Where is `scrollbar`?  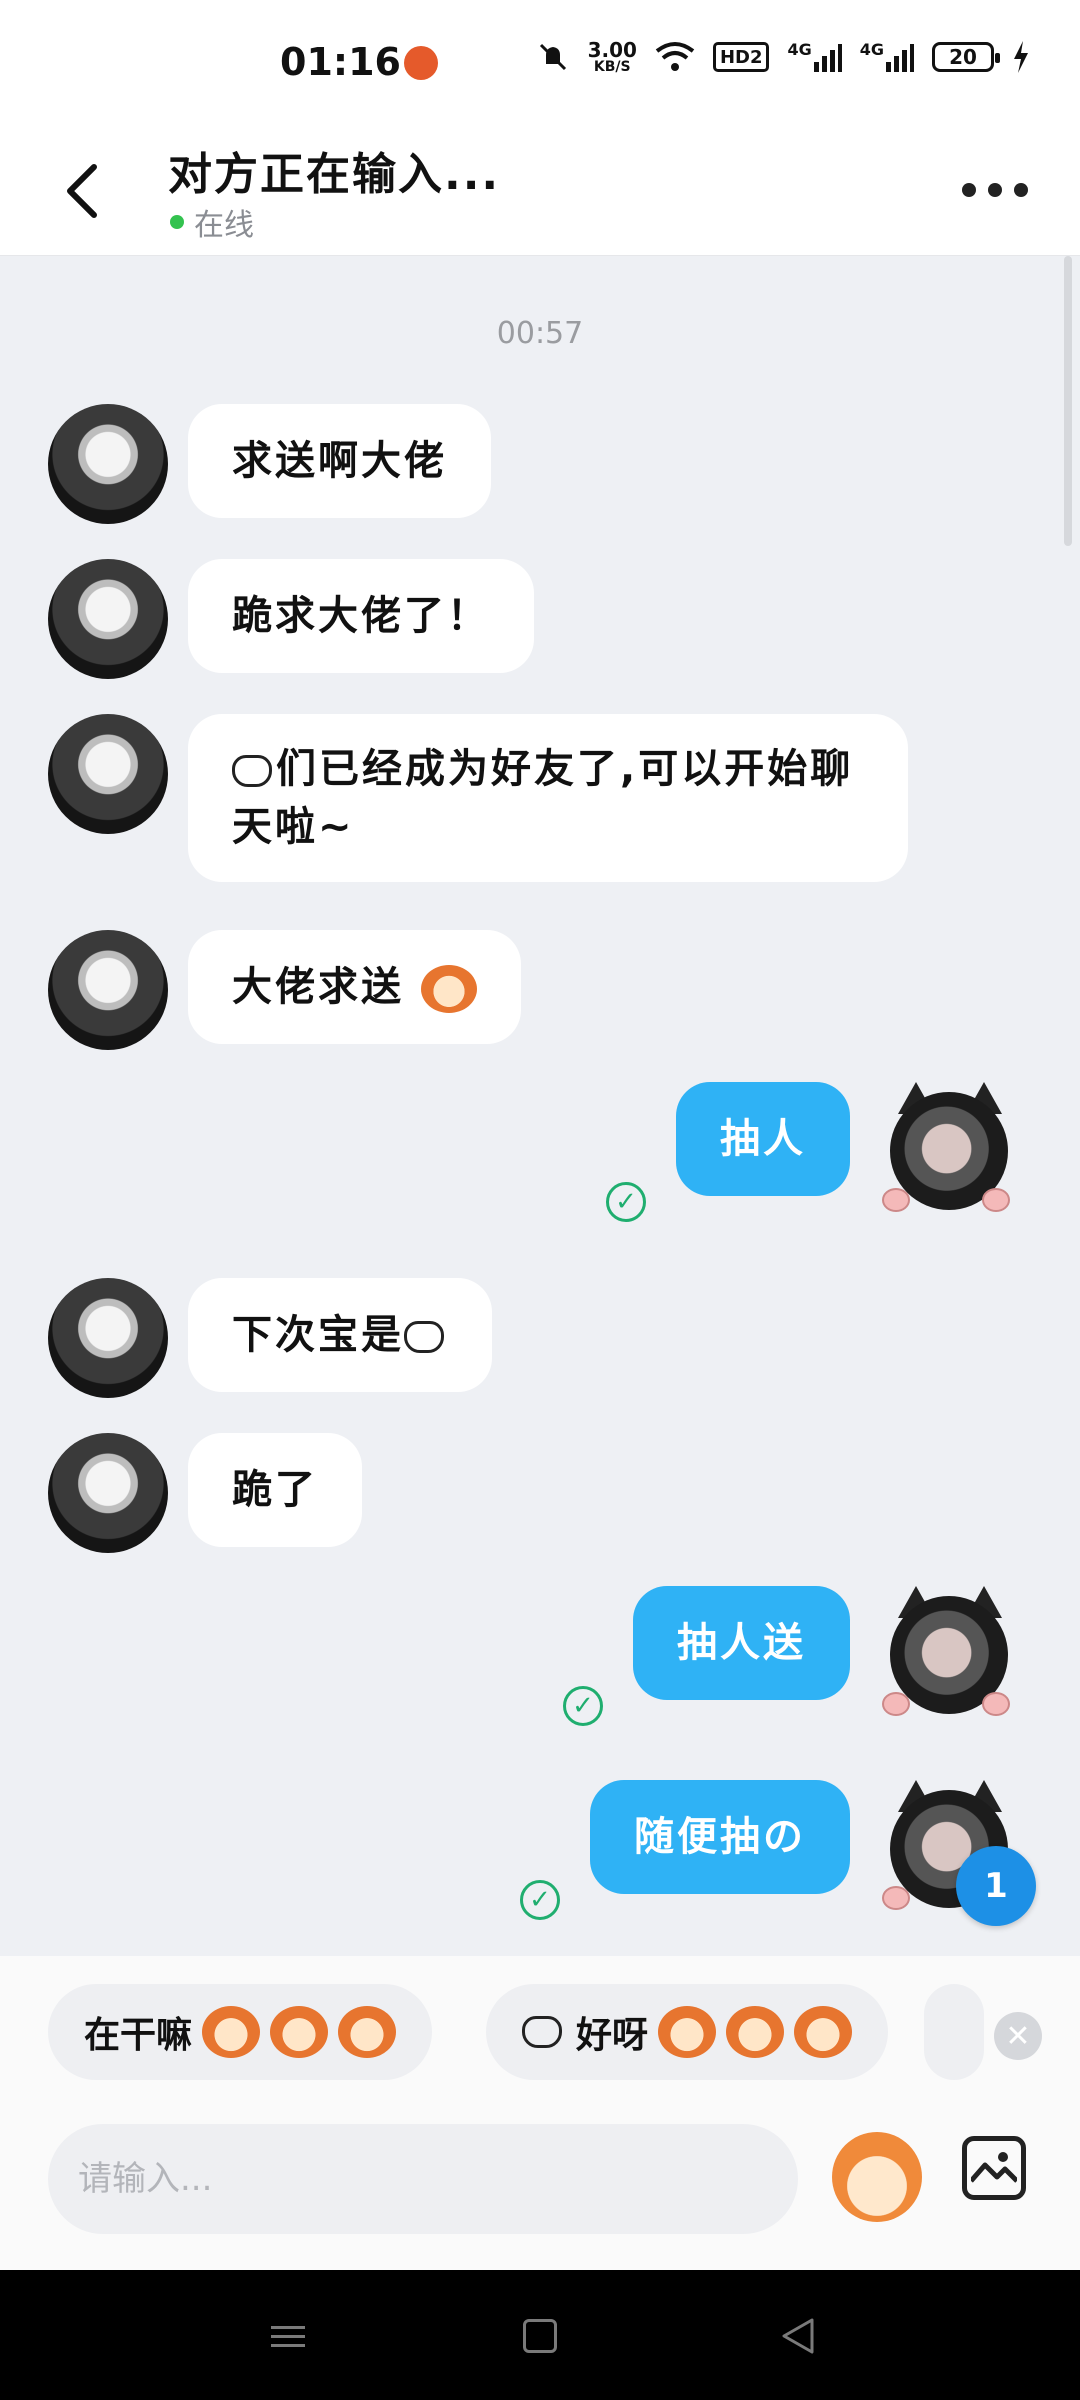
scrollbar is located at coordinates (1068, 401).